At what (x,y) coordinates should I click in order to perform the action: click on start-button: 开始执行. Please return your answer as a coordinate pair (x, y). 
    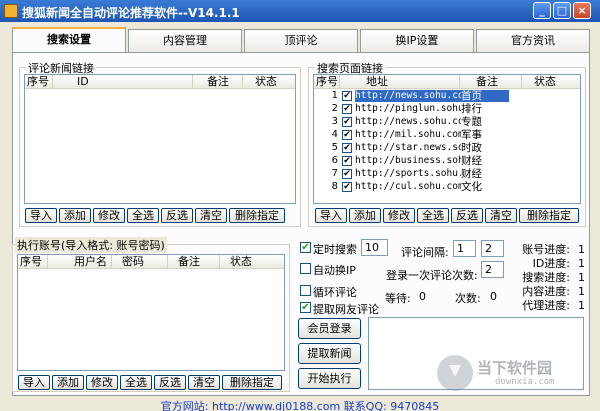
    Looking at the image, I should click on (329, 378).